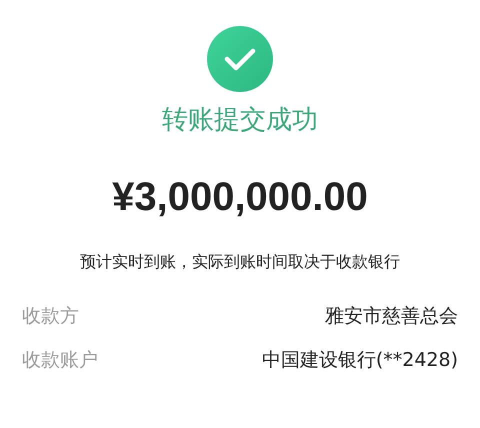 This screenshot has width=480, height=428. Describe the element at coordinates (240, 262) in the screenshot. I see `arrival-note: 预计实时到账，实际到账时间取决于收款银行` at that location.